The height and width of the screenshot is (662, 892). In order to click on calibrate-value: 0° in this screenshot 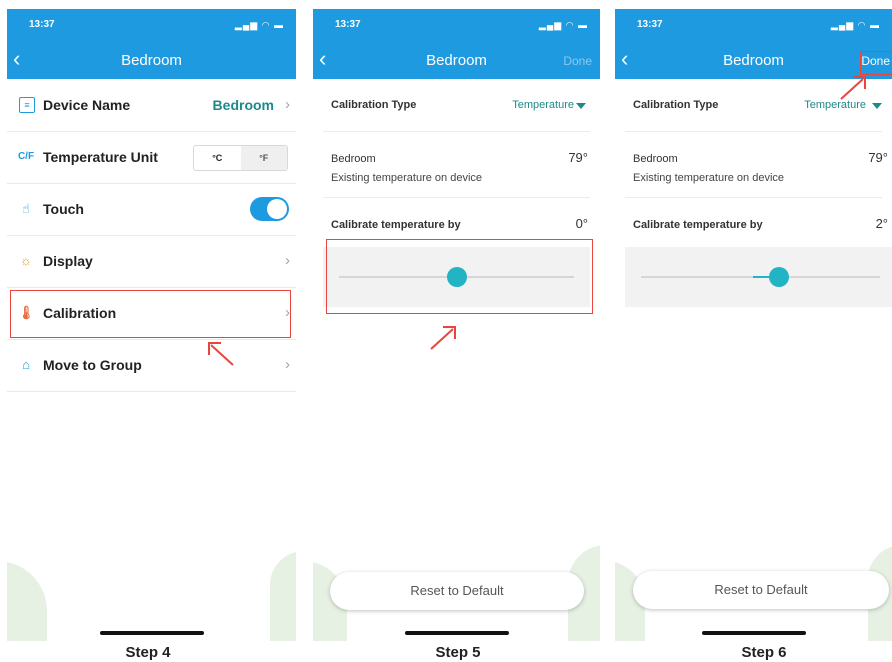, I will do `click(581, 223)`.